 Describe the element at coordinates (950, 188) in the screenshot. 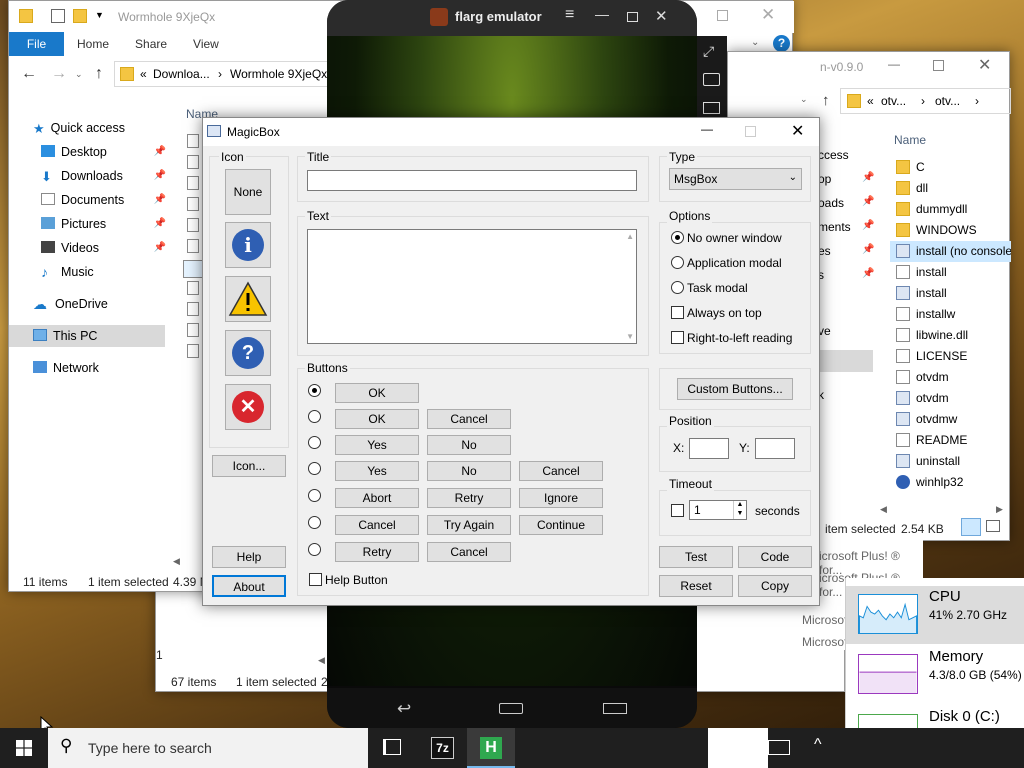

I see `list-item: dll` at that location.